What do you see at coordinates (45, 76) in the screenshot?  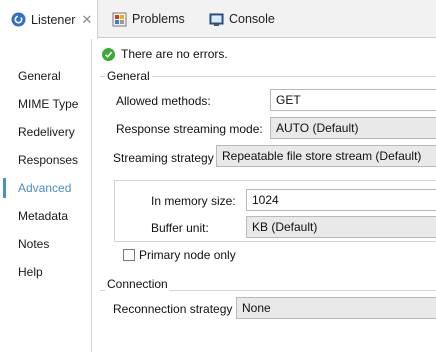 I see `nav-item-general: General` at bounding box center [45, 76].